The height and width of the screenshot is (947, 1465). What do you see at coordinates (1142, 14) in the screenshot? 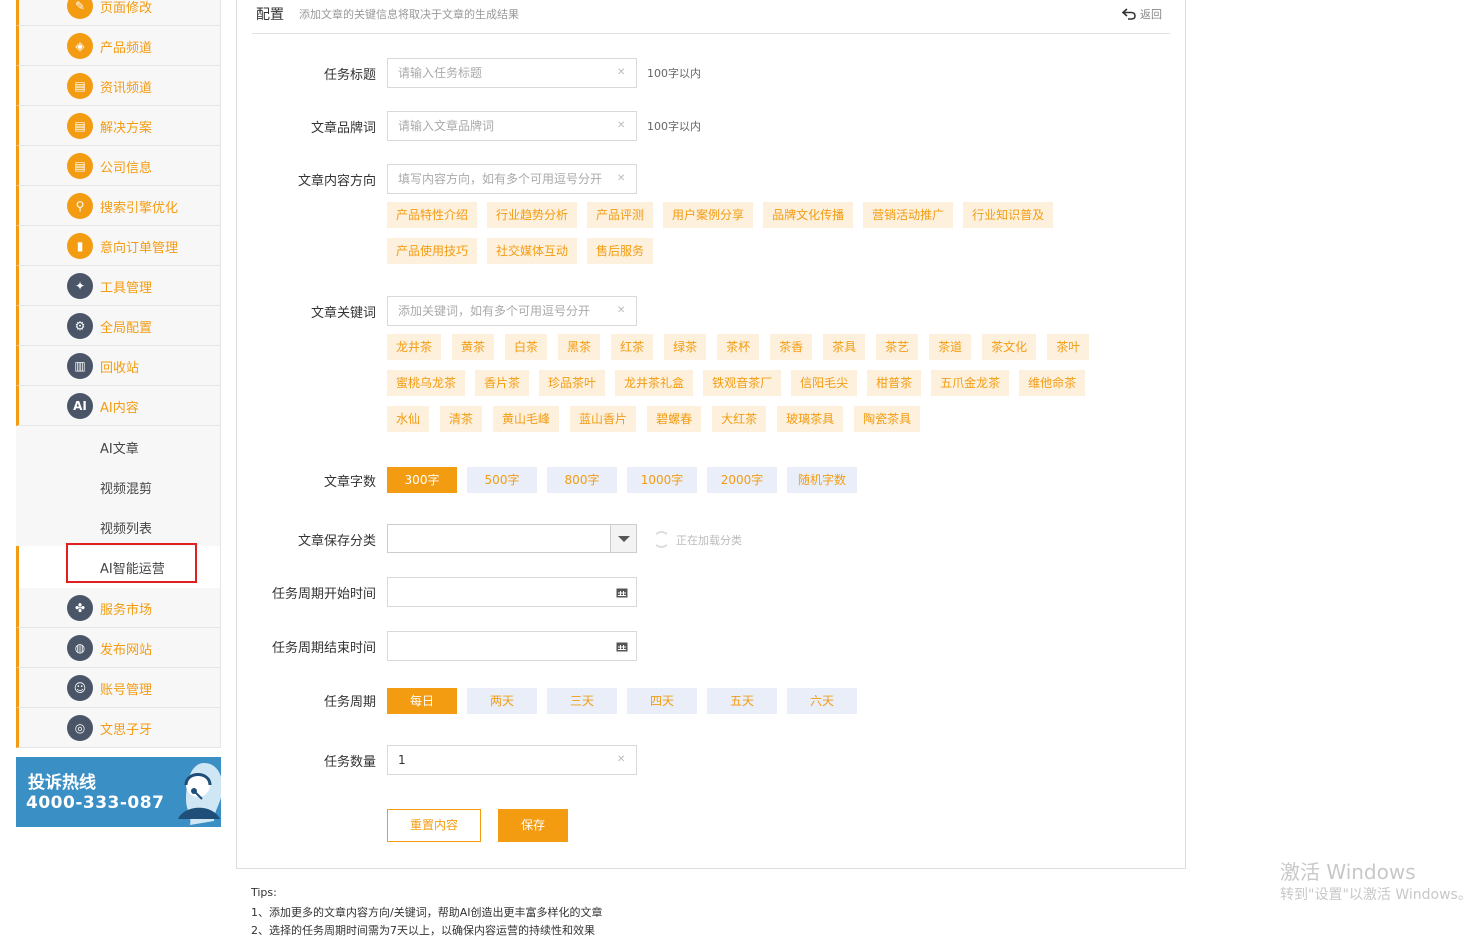
I see `back-link: 返回` at bounding box center [1142, 14].